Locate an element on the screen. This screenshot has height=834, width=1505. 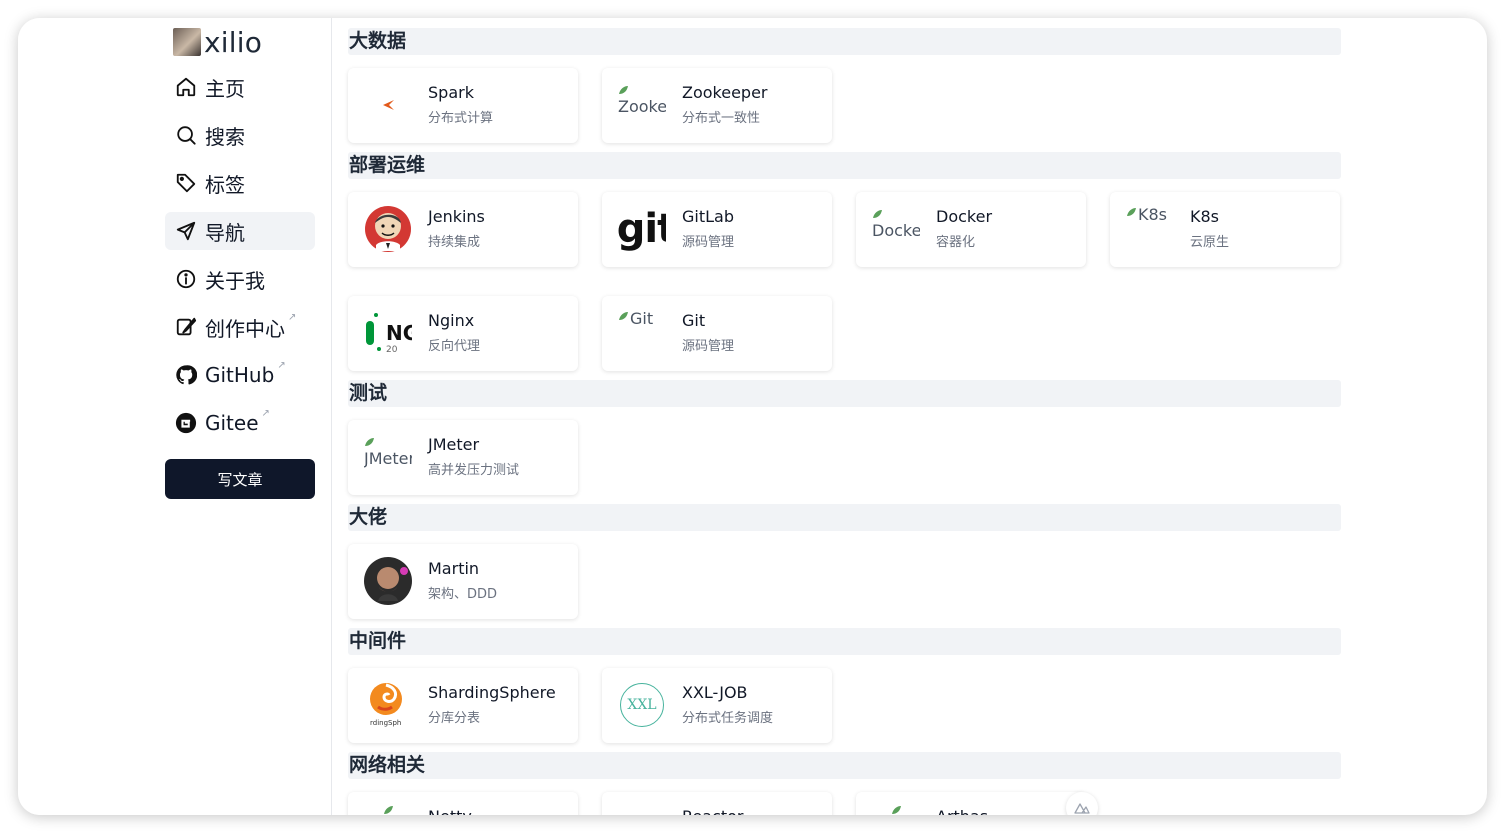
docker-logo: Docker is located at coordinates (896, 229).